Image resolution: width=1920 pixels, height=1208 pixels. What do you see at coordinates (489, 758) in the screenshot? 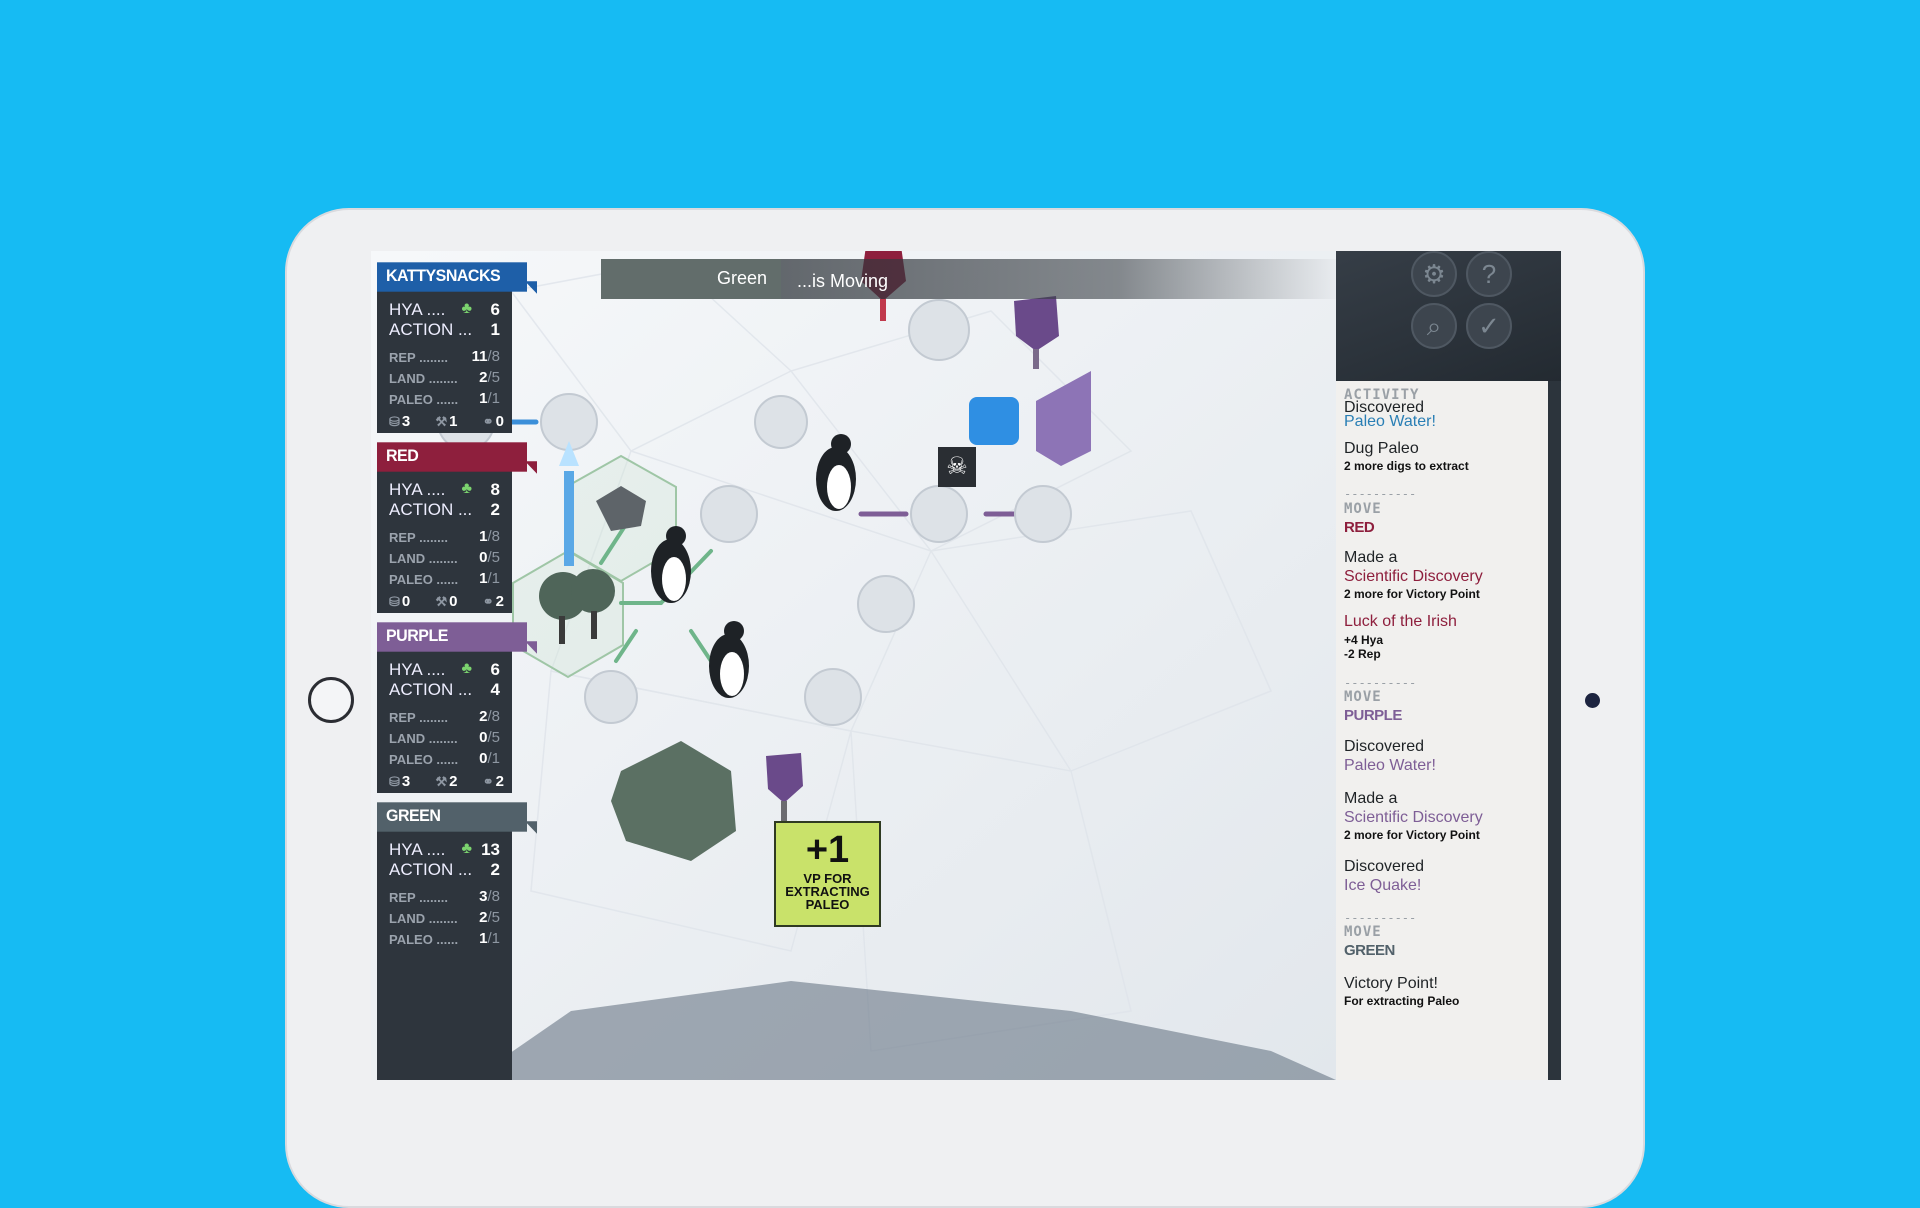
I see `paleo-value: 0/1` at bounding box center [489, 758].